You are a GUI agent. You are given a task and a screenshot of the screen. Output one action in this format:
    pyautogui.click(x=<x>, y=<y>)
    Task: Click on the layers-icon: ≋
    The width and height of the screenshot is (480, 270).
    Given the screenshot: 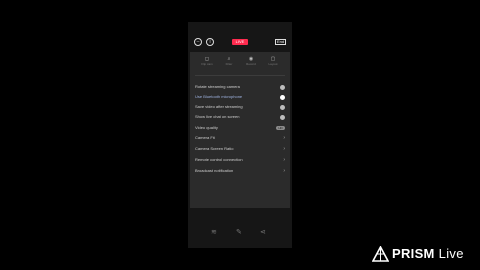 What is the action you would take?
    pyautogui.click(x=214, y=232)
    